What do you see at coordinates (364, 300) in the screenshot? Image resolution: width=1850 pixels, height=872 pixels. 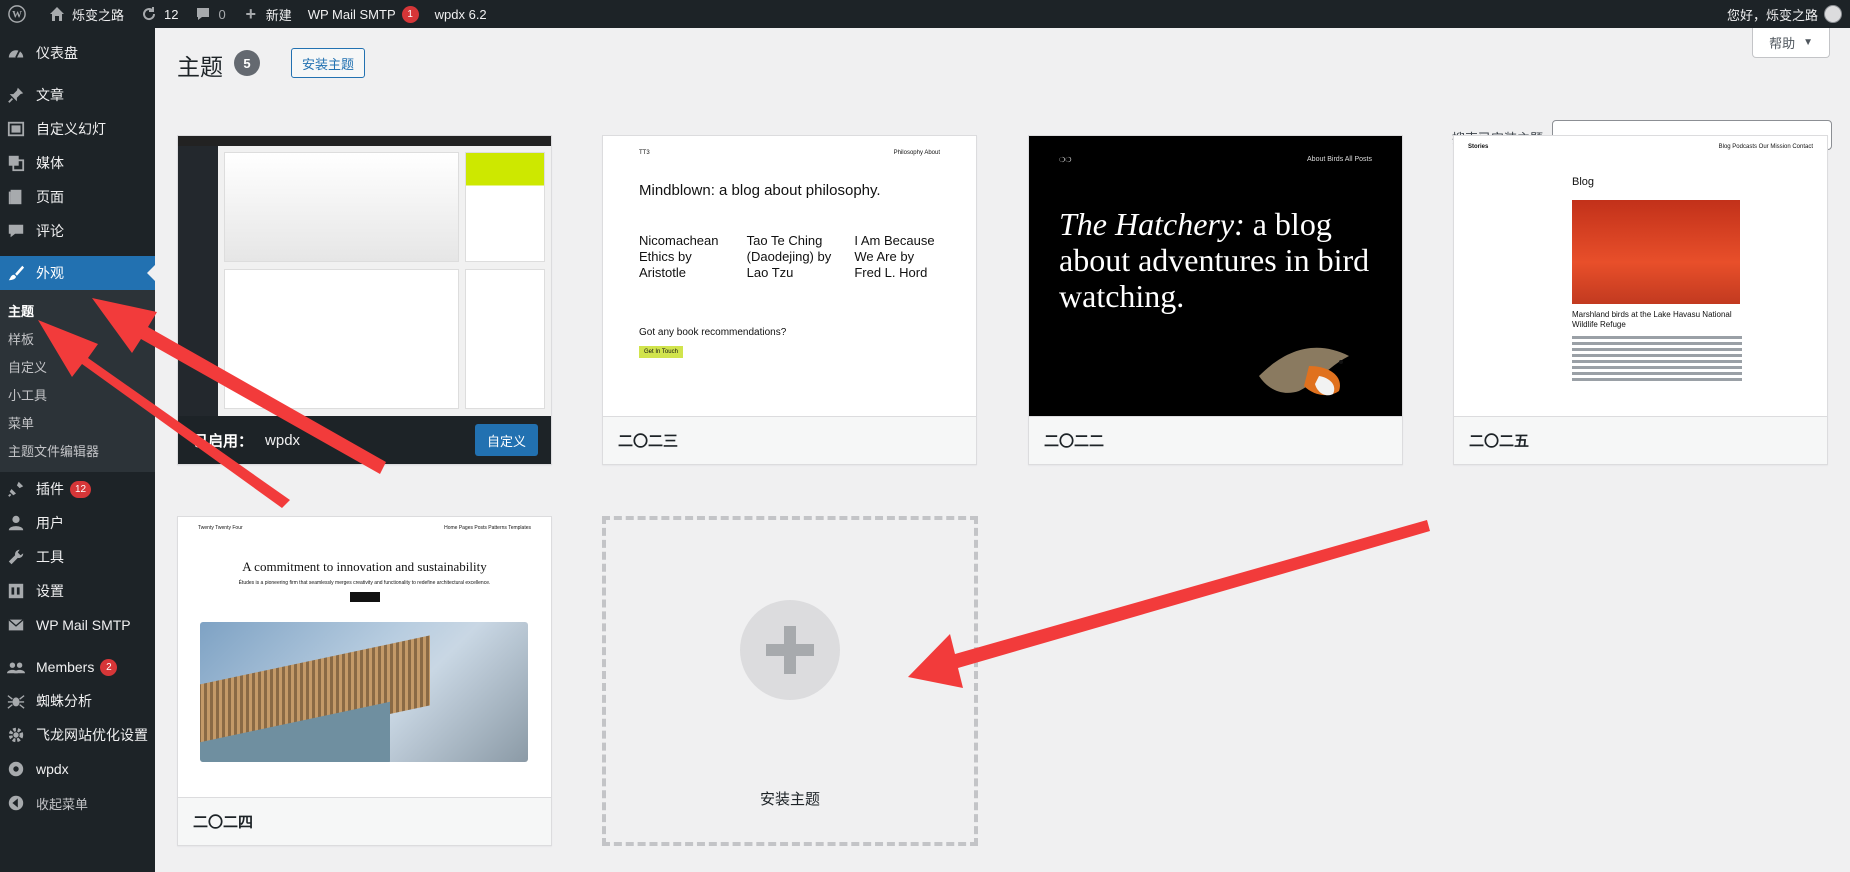 I see `theme-card-active: 已启用： wpdx 自定义` at bounding box center [364, 300].